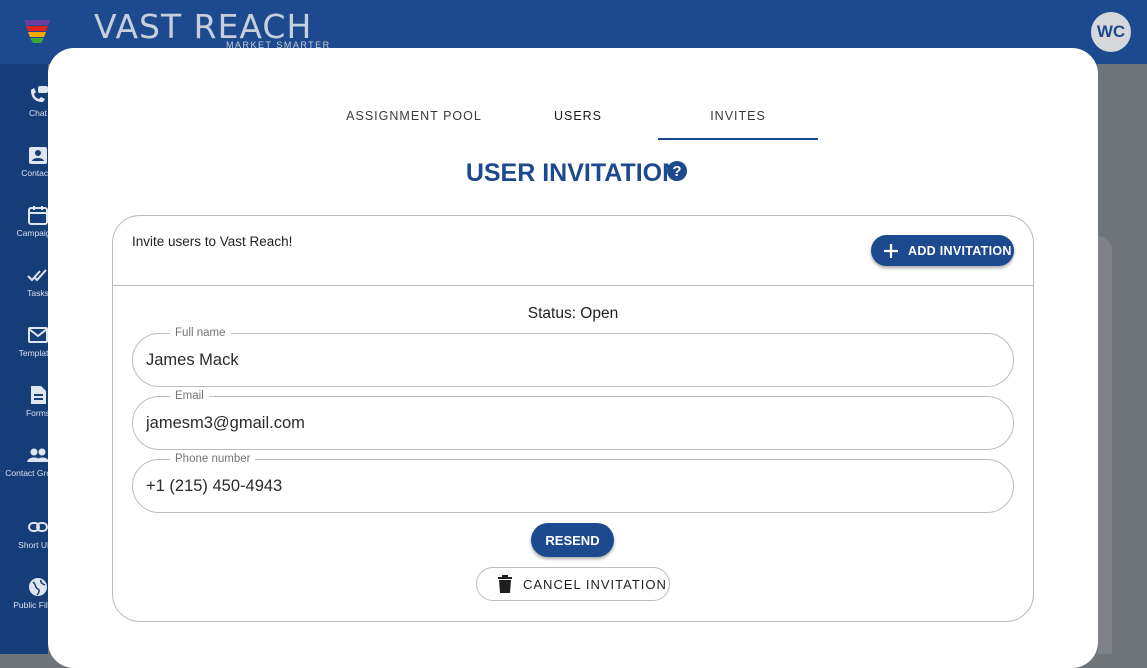 This screenshot has height=668, width=1147. I want to click on invitation-status: Status: Open, so click(573, 313).